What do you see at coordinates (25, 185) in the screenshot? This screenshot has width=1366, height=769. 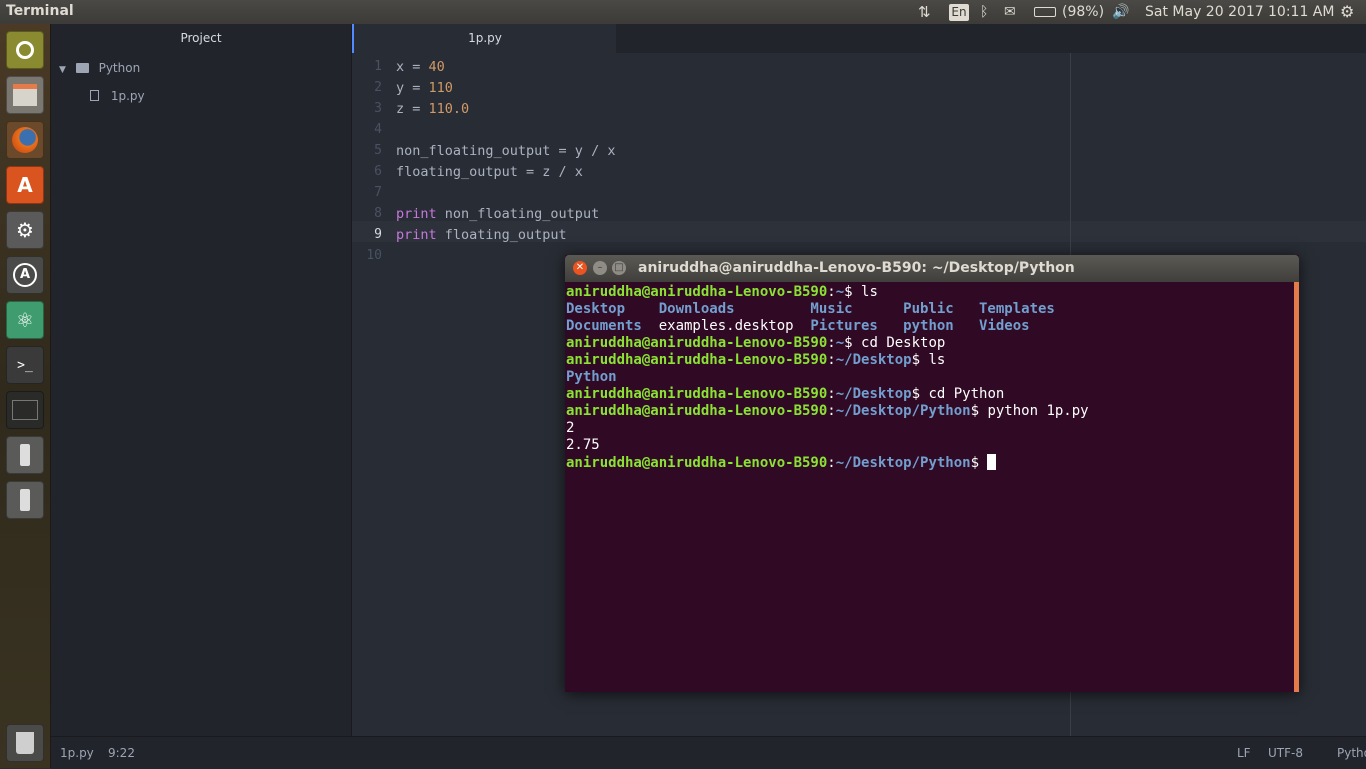 I see `software-center-icon: A` at bounding box center [25, 185].